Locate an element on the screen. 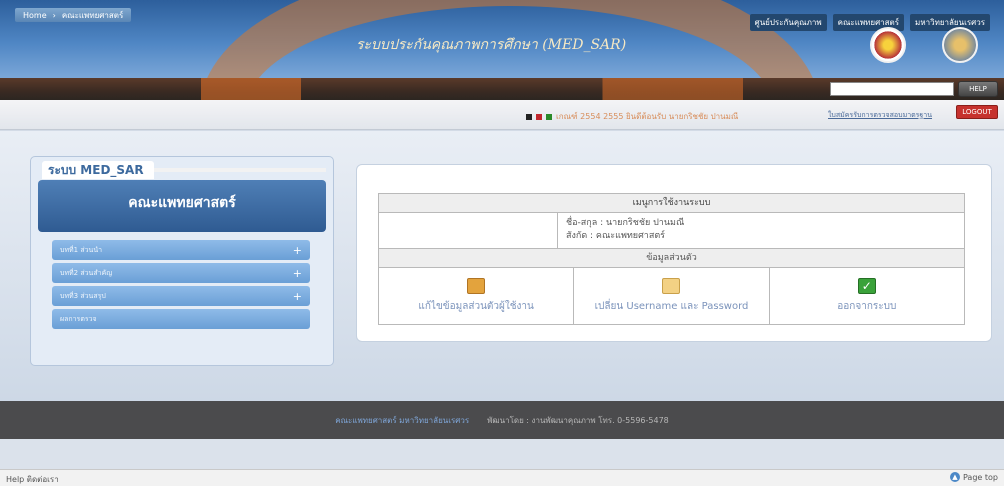  logout-button: LOGOUT is located at coordinates (977, 112).